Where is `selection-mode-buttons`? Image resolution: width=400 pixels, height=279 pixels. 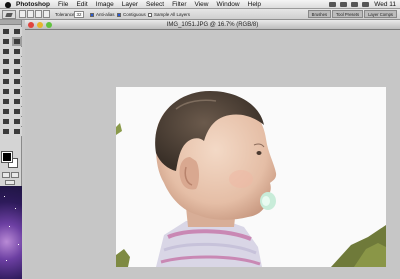 selection-mode-buttons is located at coordinates (35, 14).